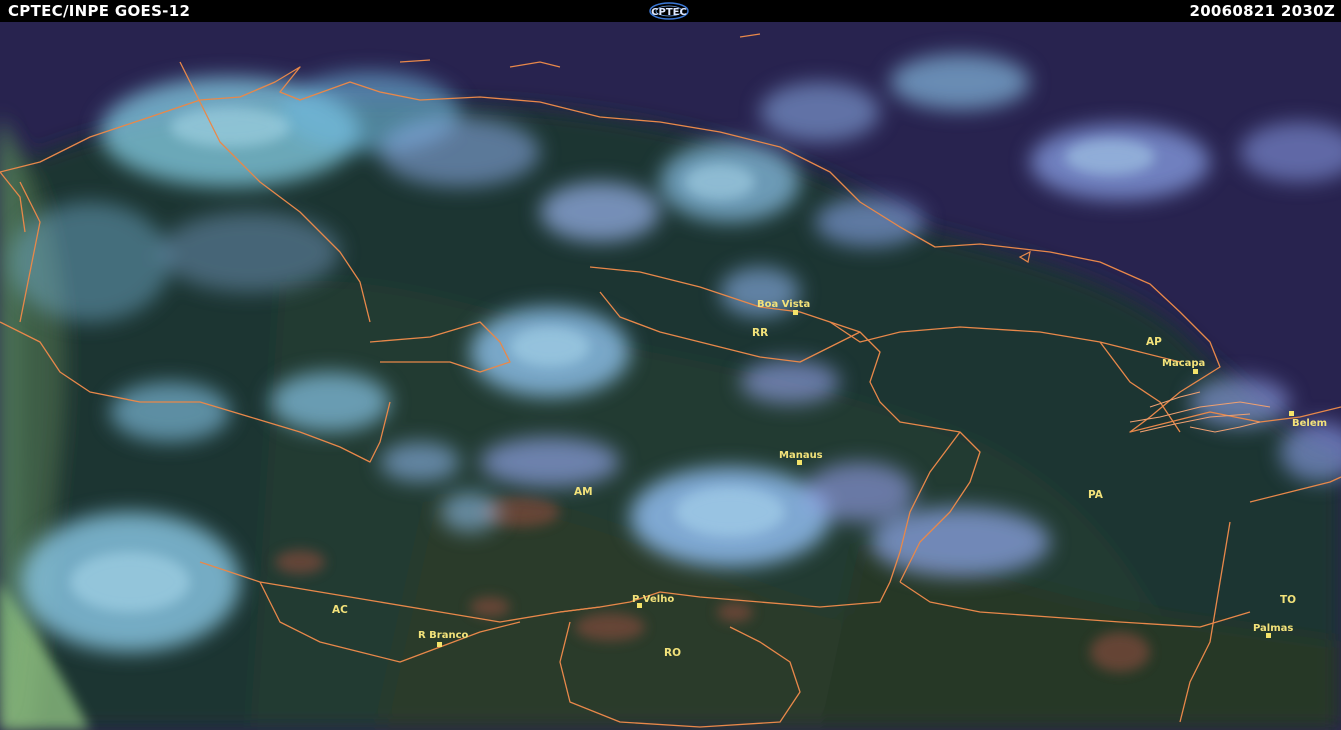 Image resolution: width=1341 pixels, height=730 pixels. I want to click on city-label-manaus: Manaus, so click(801, 455).